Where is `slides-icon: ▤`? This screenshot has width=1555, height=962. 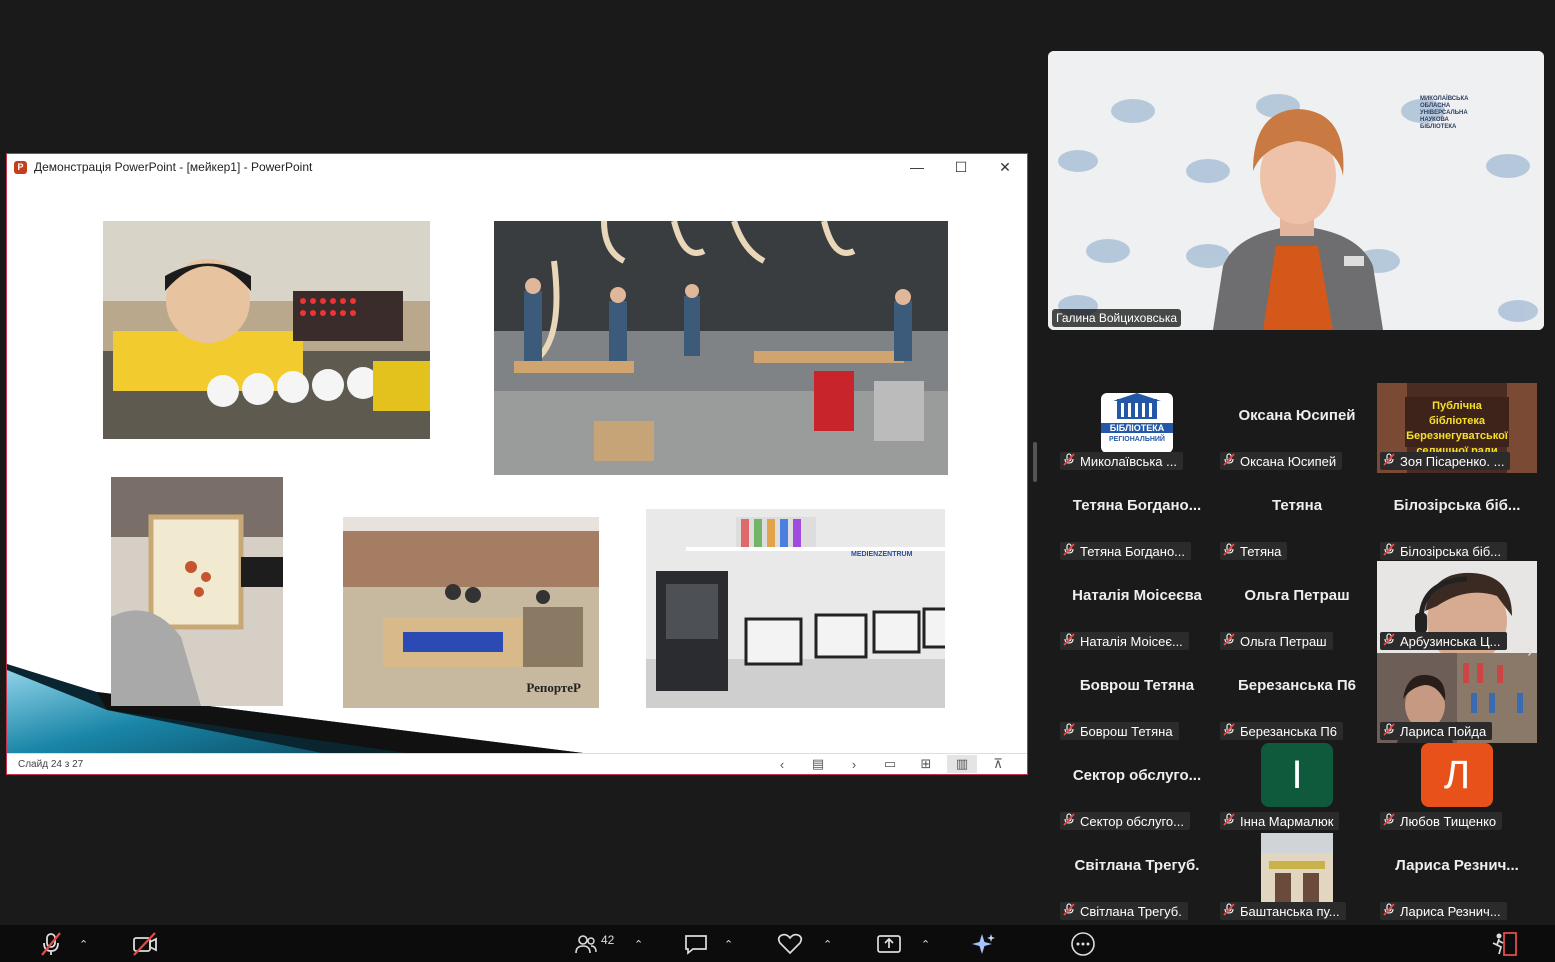 slides-icon: ▤ is located at coordinates (818, 763).